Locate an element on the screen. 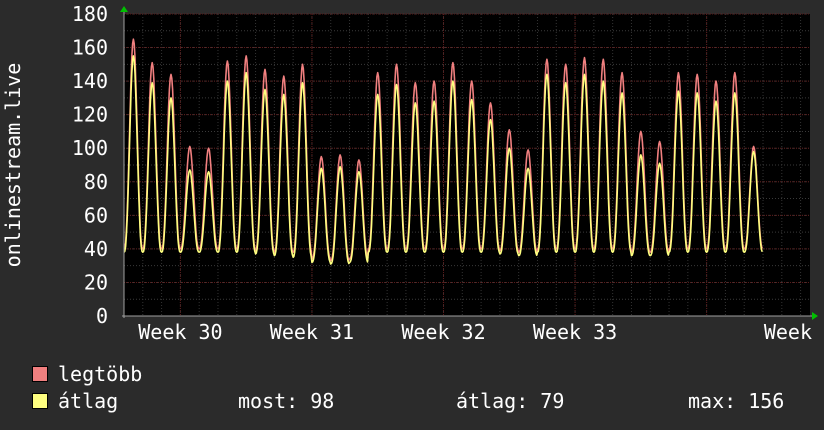 This screenshot has width=824, height=430. stat-max: max: 156 is located at coordinates (736, 401).